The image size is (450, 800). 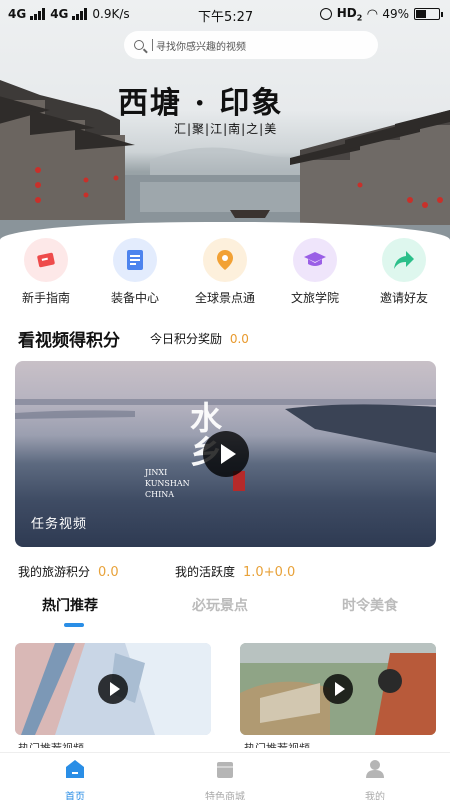 I want to click on shop-icon, so click(x=225, y=770).